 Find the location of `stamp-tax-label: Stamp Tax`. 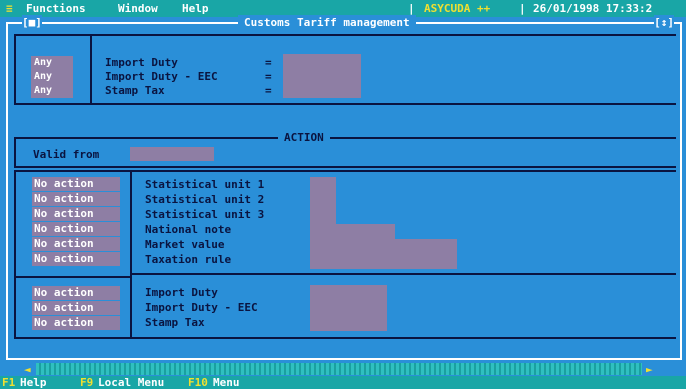

stamp-tax-label: Stamp Tax is located at coordinates (135, 90).